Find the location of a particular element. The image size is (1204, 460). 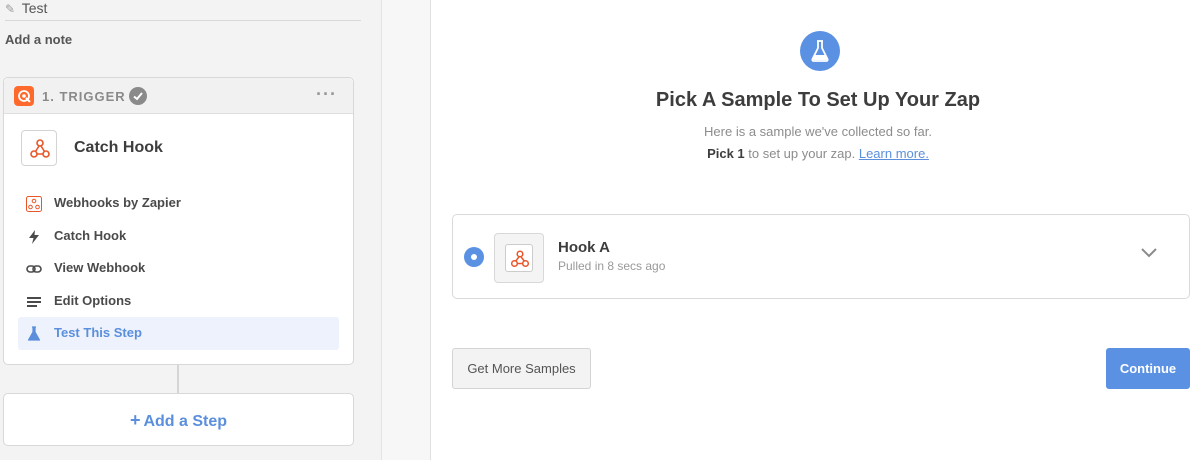

pencil-icon: ✎ is located at coordinates (10, 9).